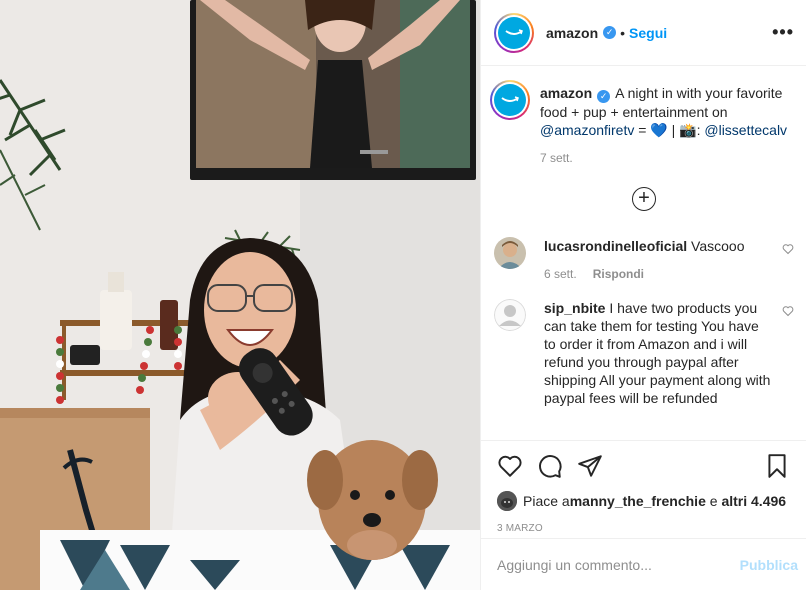 The width and height of the screenshot is (806, 590). What do you see at coordinates (333, 90) in the screenshot?
I see `tv` at bounding box center [333, 90].